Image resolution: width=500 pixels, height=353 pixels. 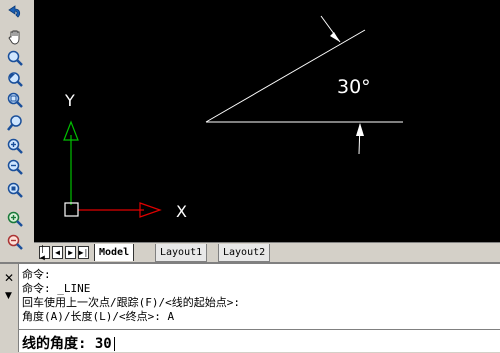 I want to click on view-toolbar, so click(x=17, y=131).